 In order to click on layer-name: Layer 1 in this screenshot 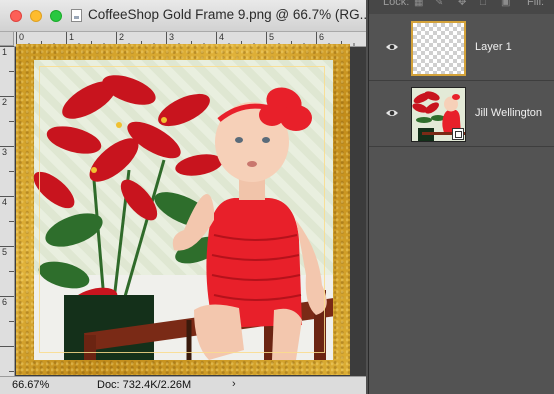, I will do `click(493, 47)`.